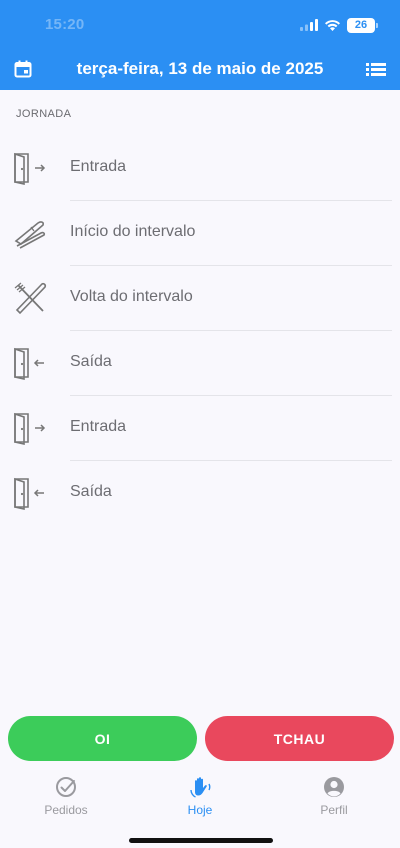 Image resolution: width=400 pixels, height=848 pixels. What do you see at coordinates (66, 810) in the screenshot?
I see `tab-label: Pedidos` at bounding box center [66, 810].